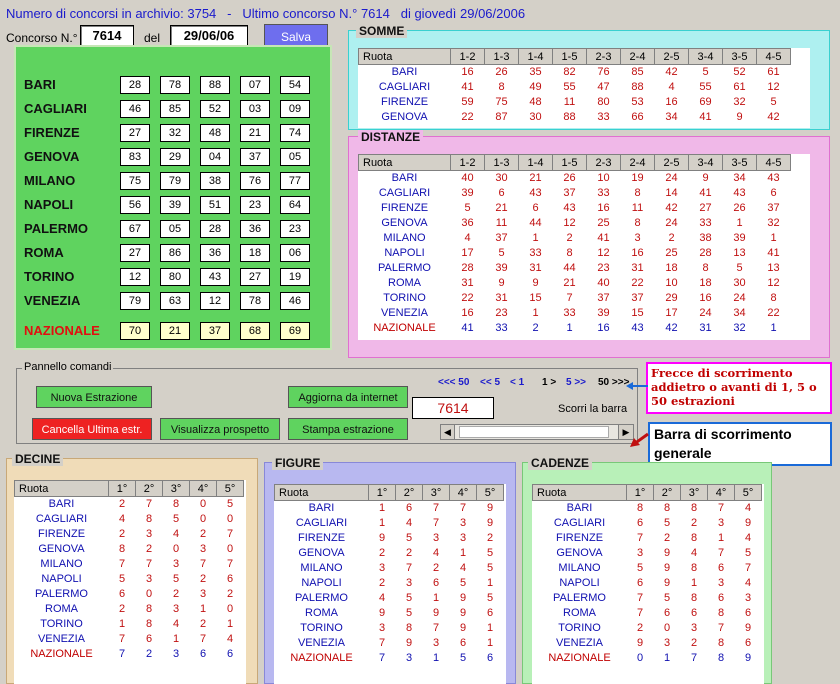 The height and width of the screenshot is (684, 840). What do you see at coordinates (215, 85) in the screenshot?
I see `estrazione-number-field: 88` at bounding box center [215, 85].